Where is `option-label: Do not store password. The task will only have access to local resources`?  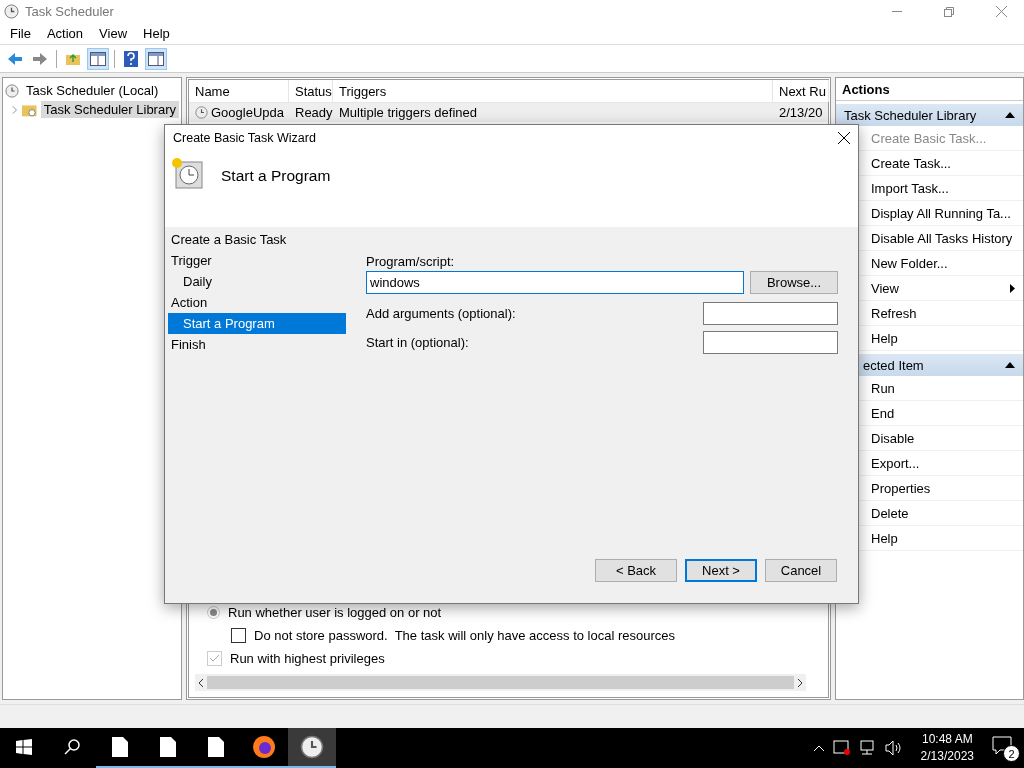 option-label: Do not store password. The task will only have access to local resources is located at coordinates (464, 635).